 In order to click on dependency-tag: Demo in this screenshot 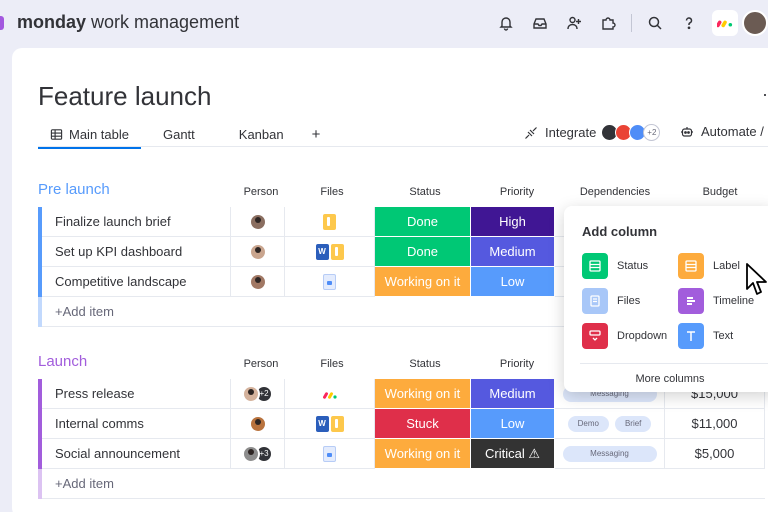, I will do `click(588, 423)`.